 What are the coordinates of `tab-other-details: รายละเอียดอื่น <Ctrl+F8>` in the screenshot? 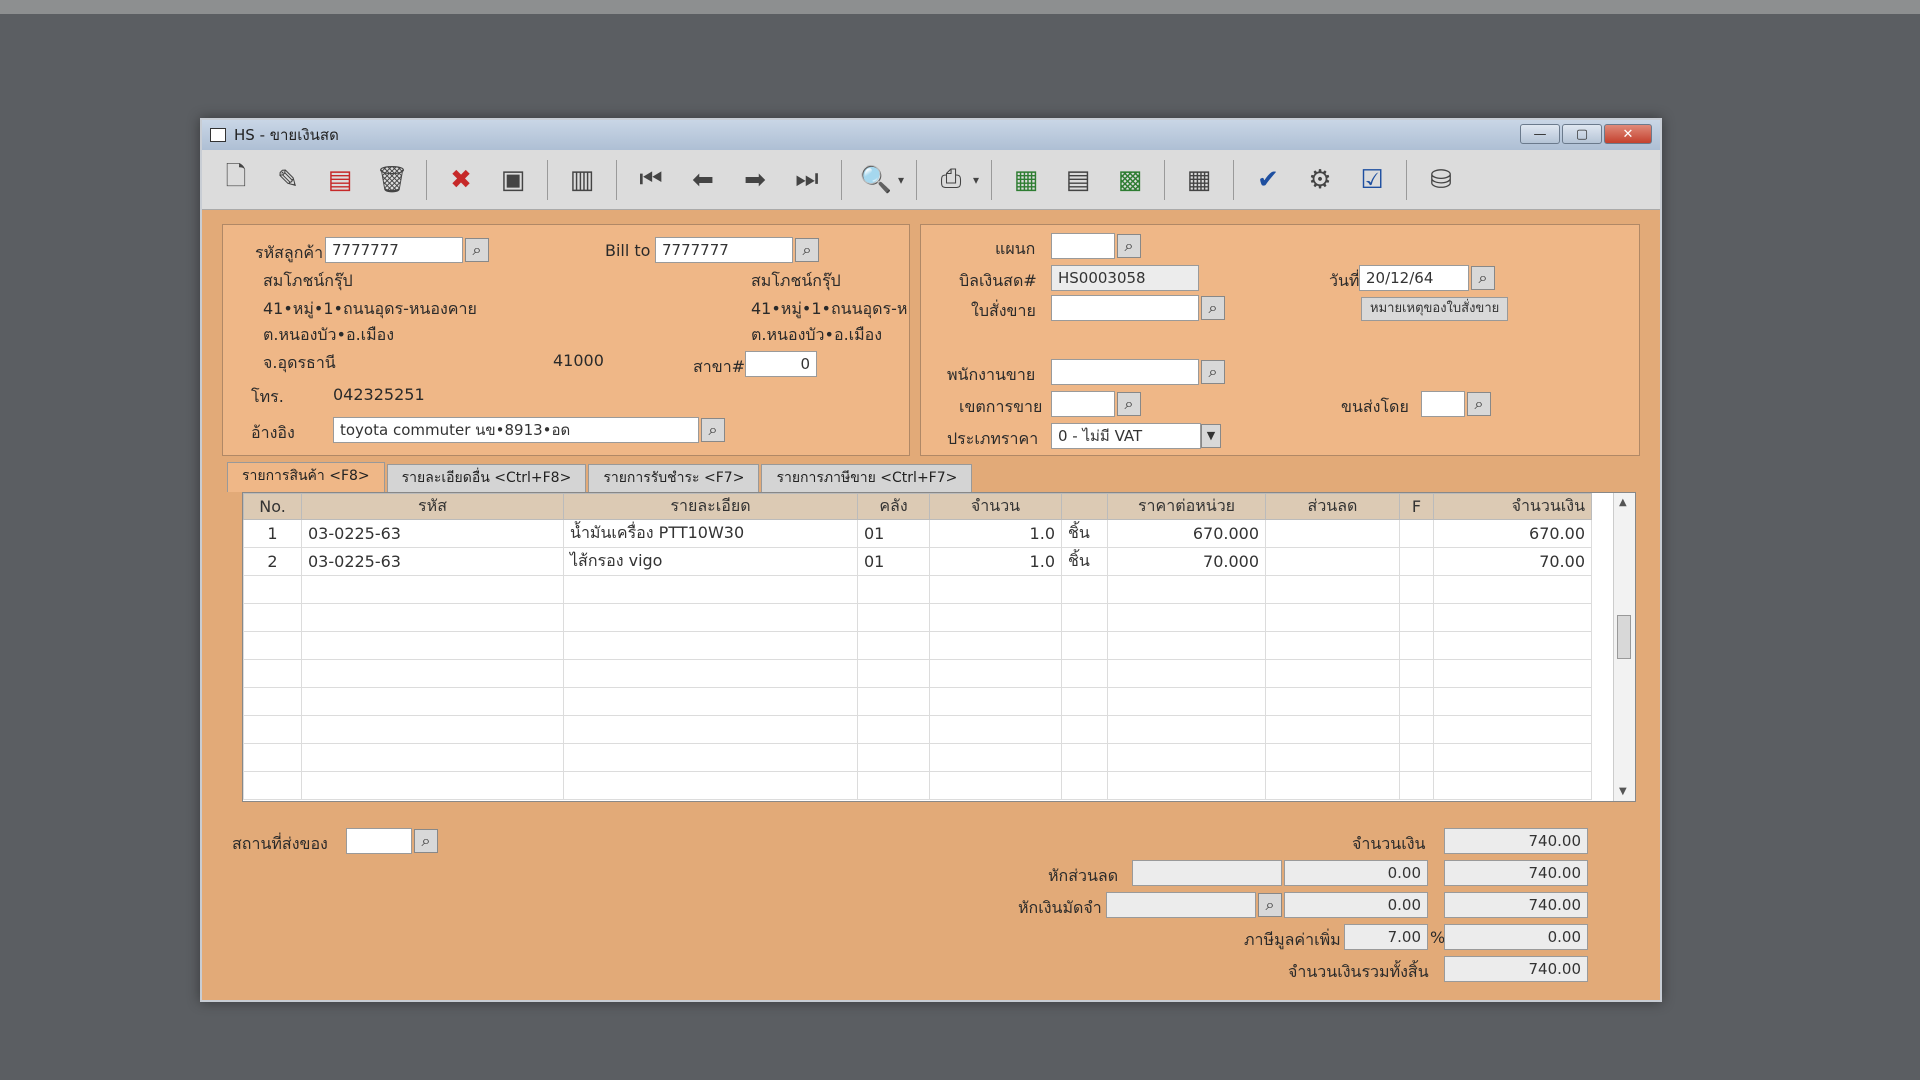 It's located at (486, 478).